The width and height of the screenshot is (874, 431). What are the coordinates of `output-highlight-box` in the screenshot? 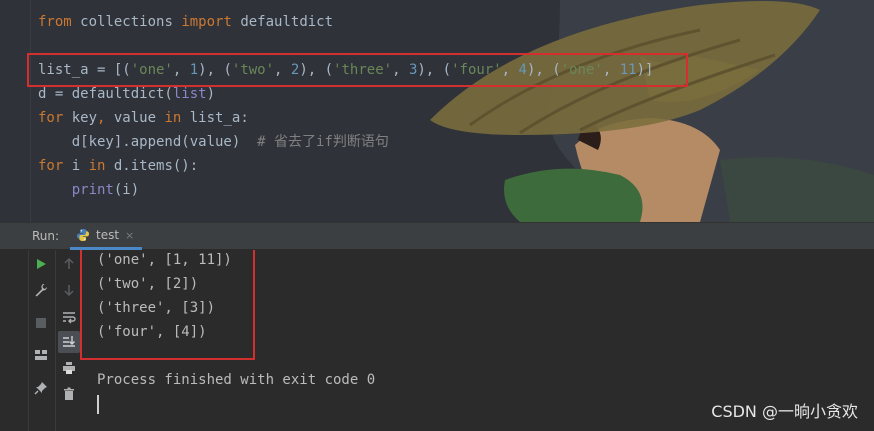 It's located at (167, 305).